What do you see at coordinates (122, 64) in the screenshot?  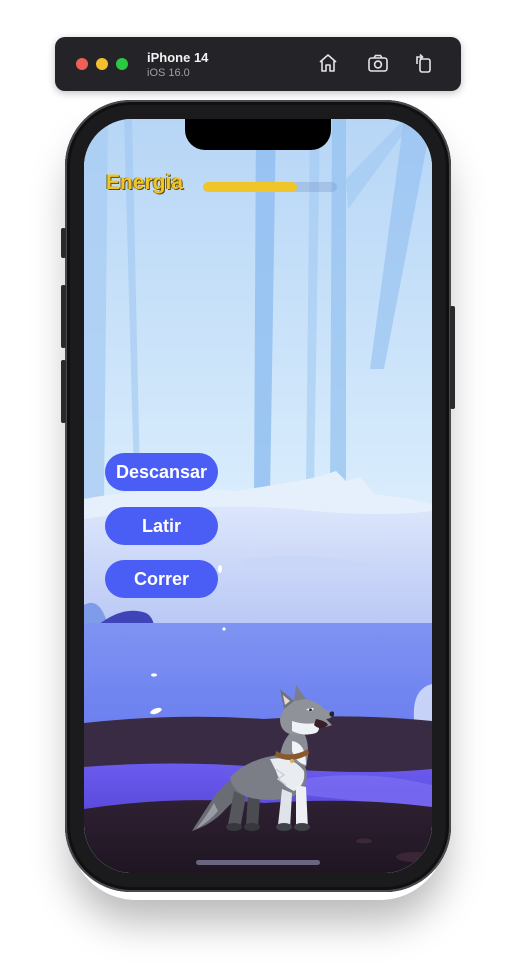 I see `zoom-window-button` at bounding box center [122, 64].